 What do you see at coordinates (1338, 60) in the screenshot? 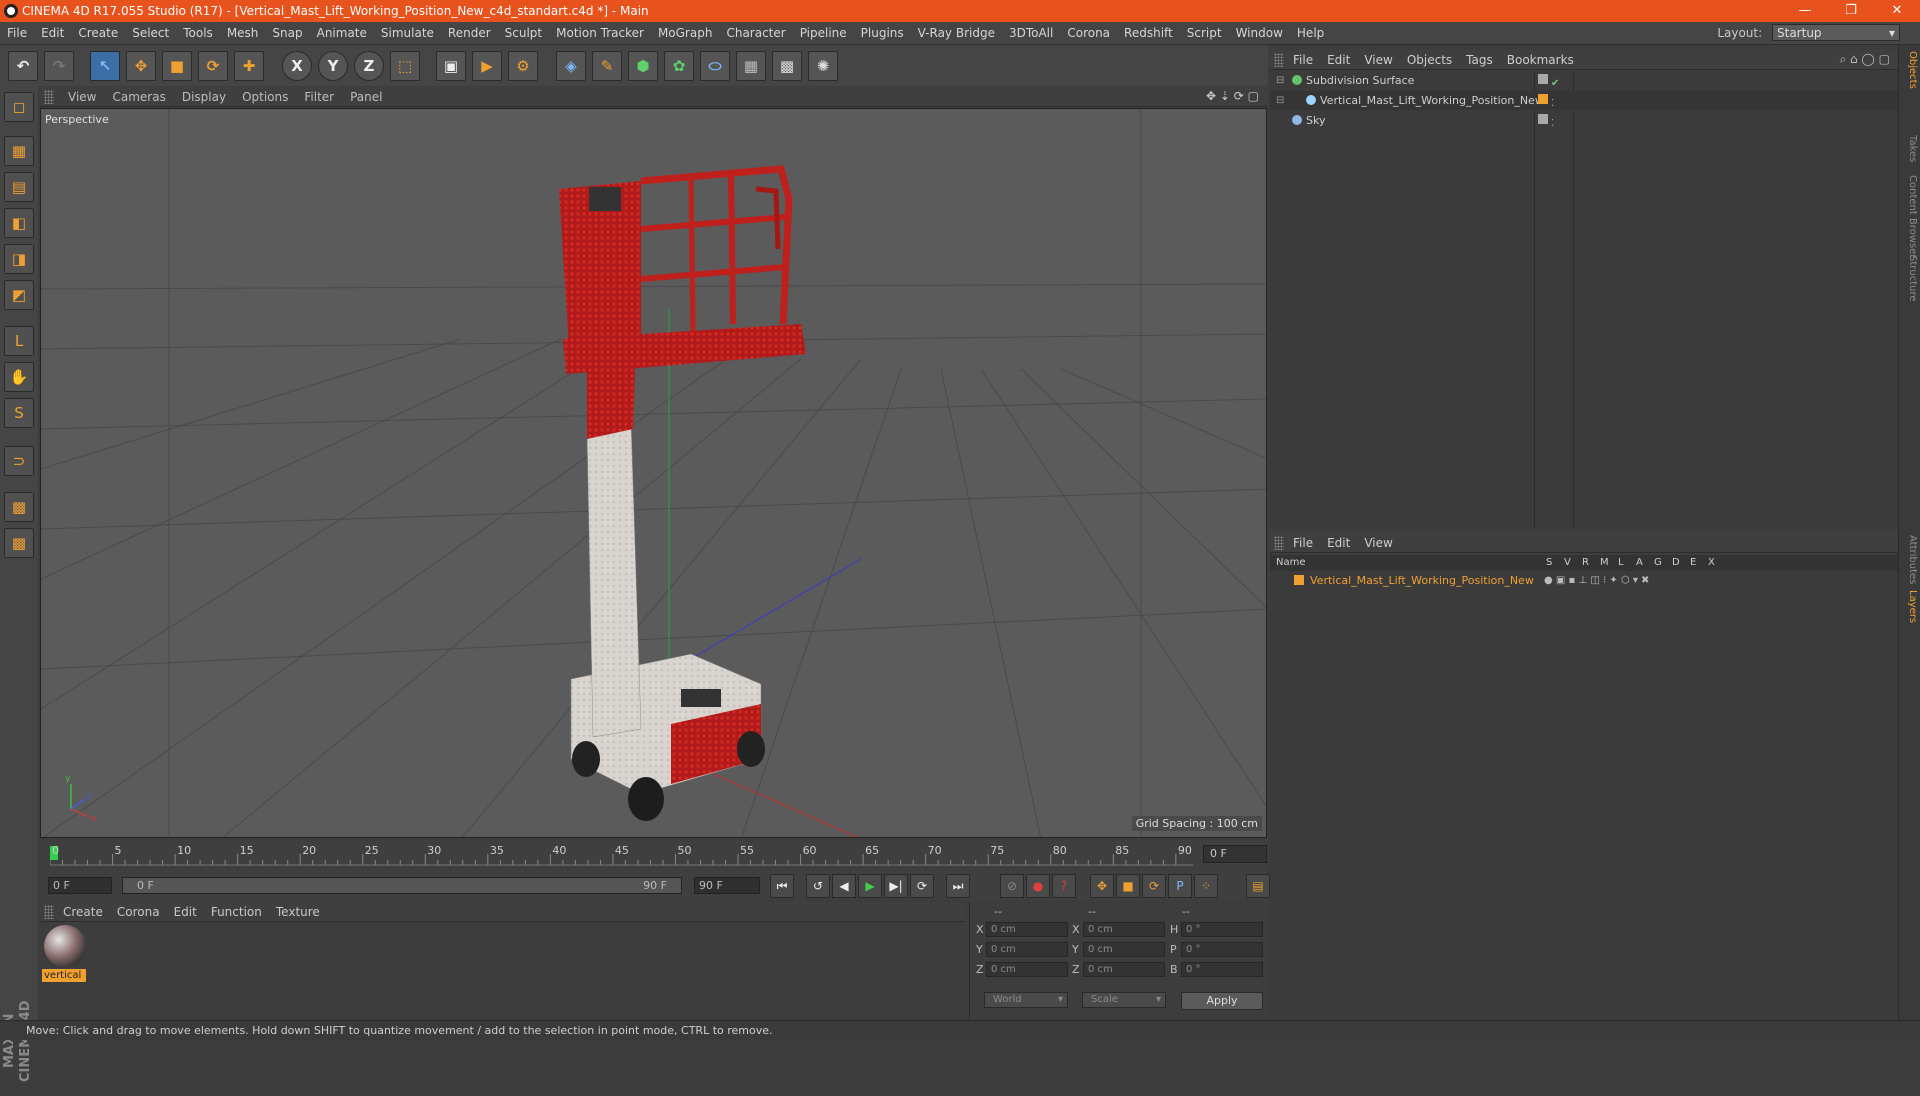
I see `object-menu-edit: Edit` at bounding box center [1338, 60].